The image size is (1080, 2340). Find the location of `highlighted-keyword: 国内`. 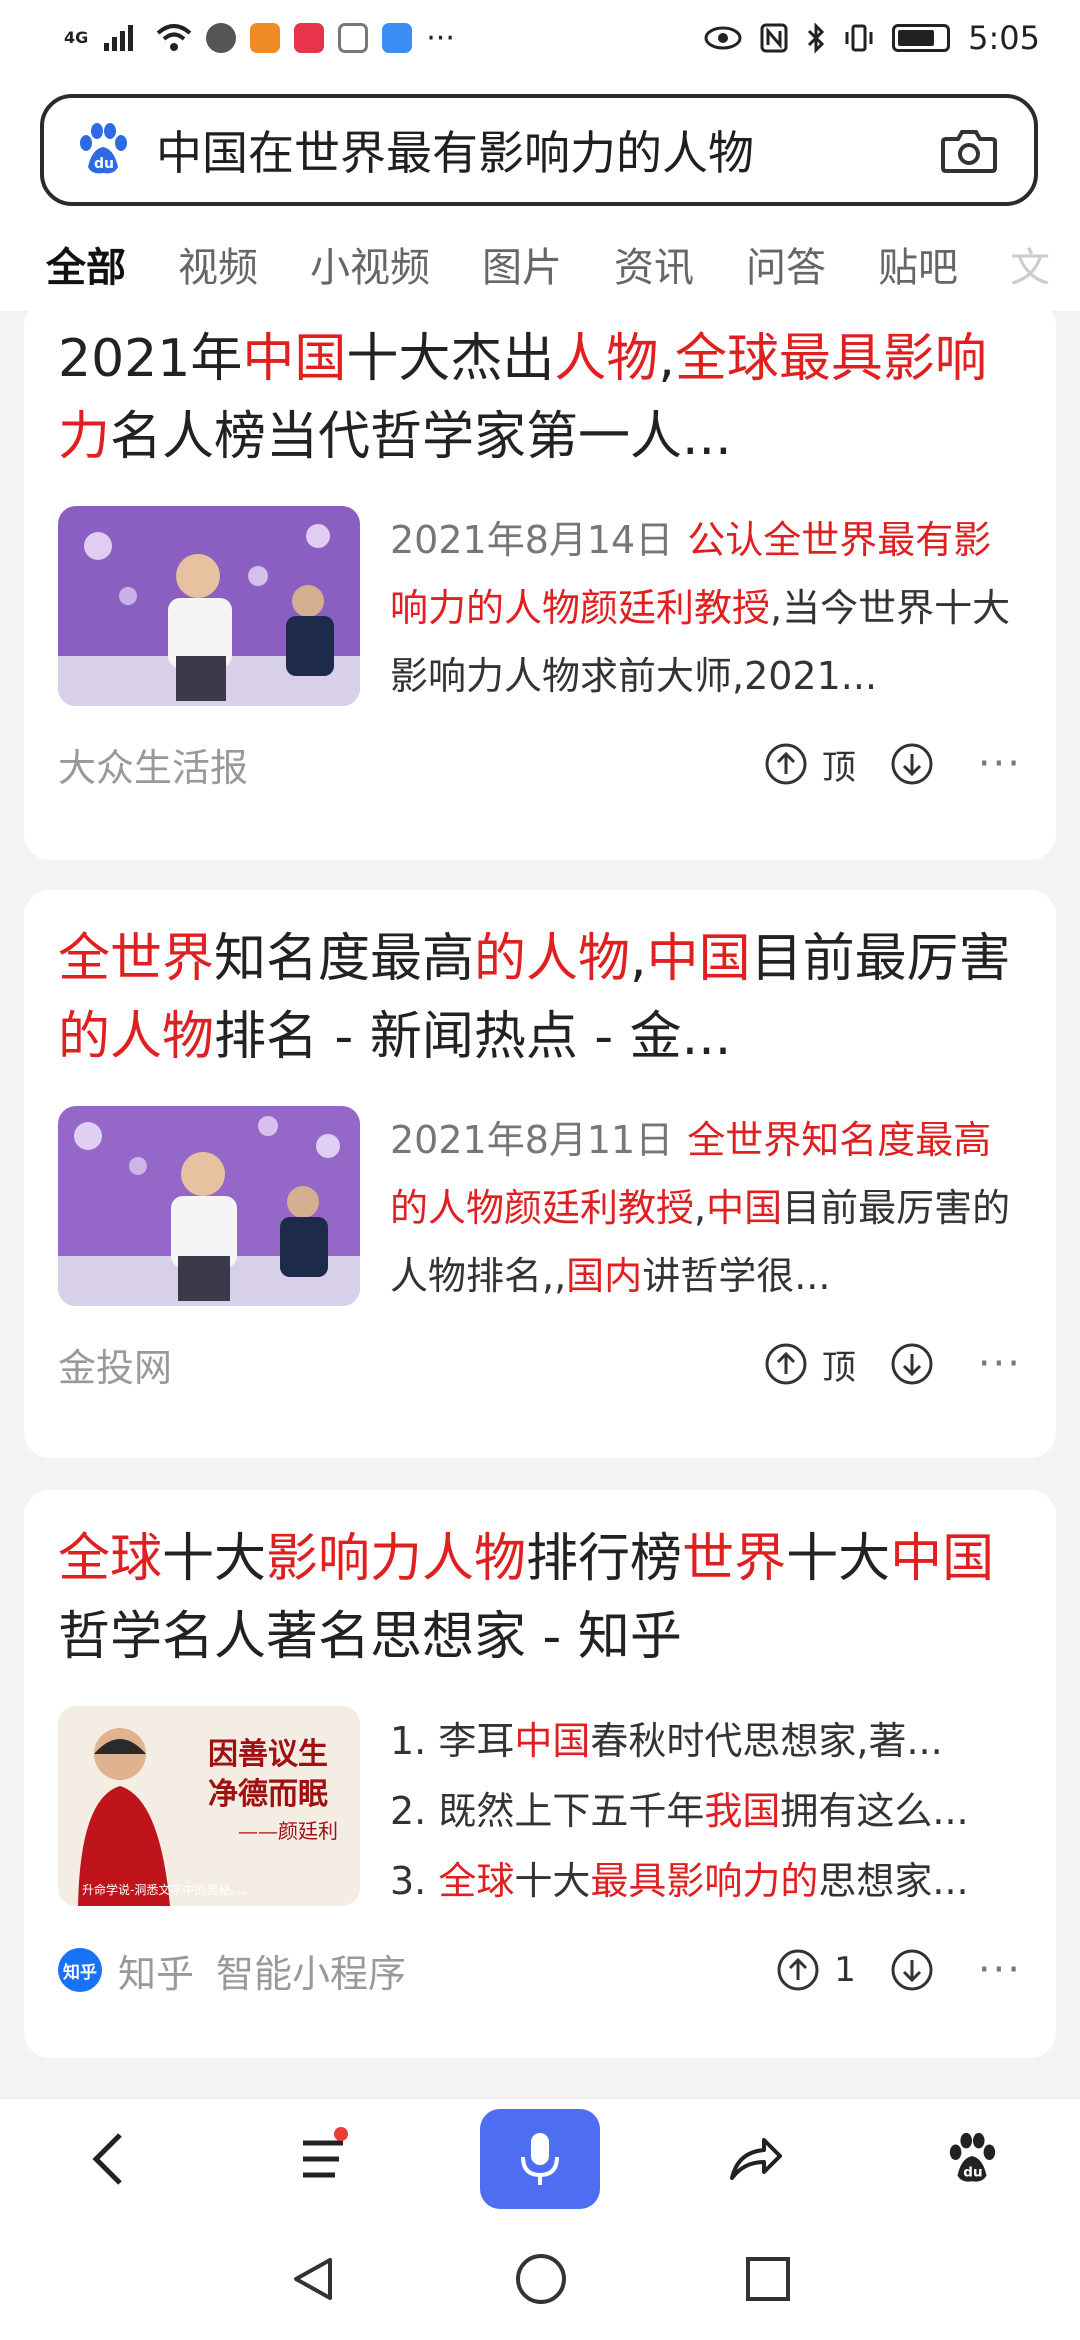

highlighted-keyword: 国内 is located at coordinates (604, 1276).